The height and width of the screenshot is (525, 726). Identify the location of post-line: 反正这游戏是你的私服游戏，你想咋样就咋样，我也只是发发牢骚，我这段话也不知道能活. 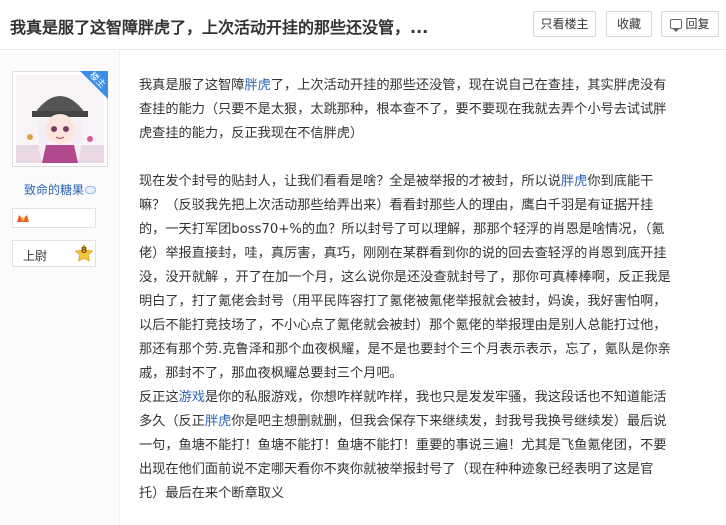
(422, 398).